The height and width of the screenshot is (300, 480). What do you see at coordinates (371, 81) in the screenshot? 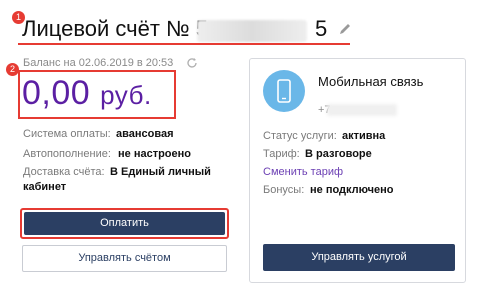
I see `service-name: Мобильная связь` at bounding box center [371, 81].